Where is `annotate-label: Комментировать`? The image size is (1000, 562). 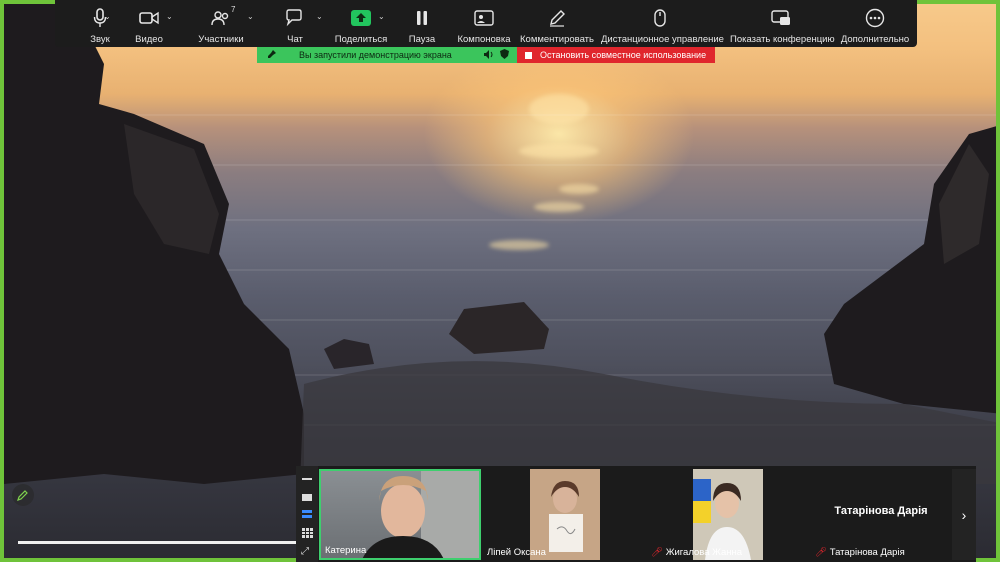
annotate-label: Комментировать is located at coordinates (557, 39).